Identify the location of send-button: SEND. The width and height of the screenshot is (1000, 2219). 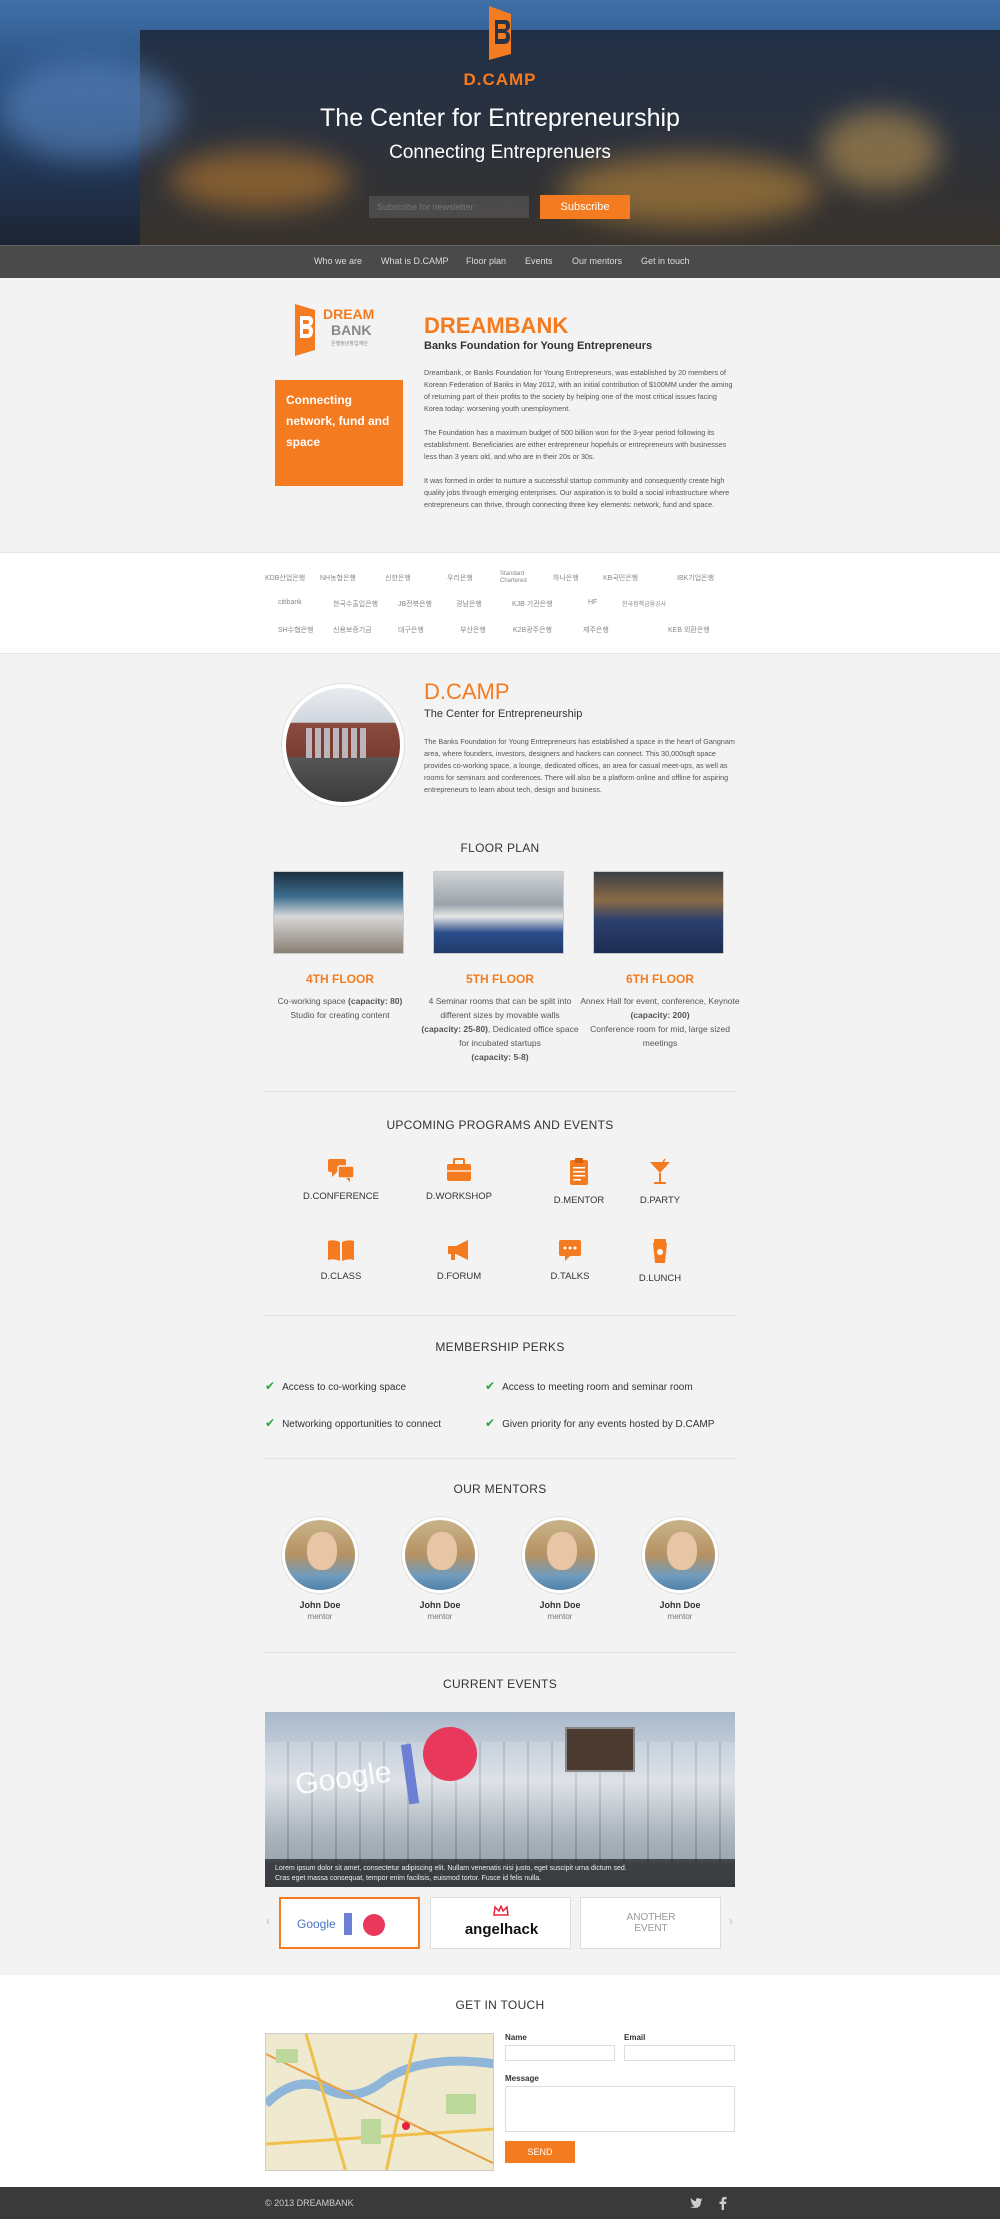
(540, 2152).